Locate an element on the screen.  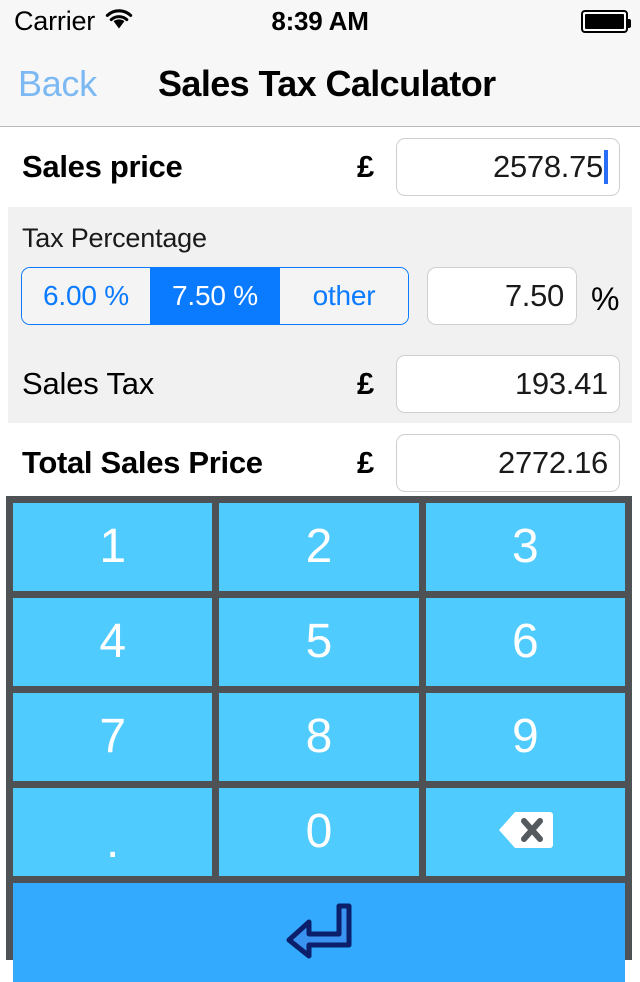
tax-rate-segmented-control: 6.00 % 7.50 % other is located at coordinates (215, 296).